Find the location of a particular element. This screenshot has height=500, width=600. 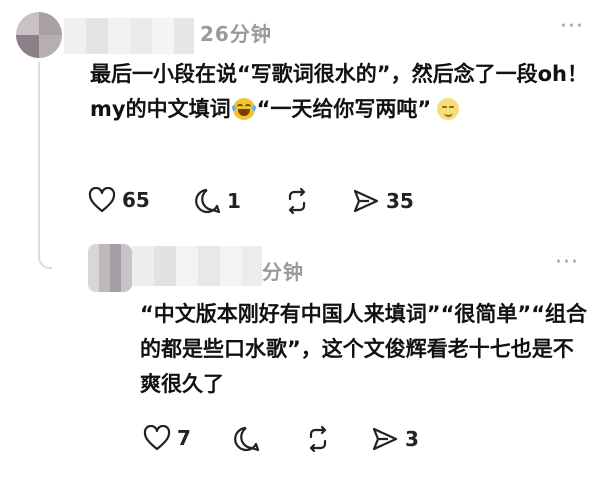

like-count: 65 is located at coordinates (136, 200).